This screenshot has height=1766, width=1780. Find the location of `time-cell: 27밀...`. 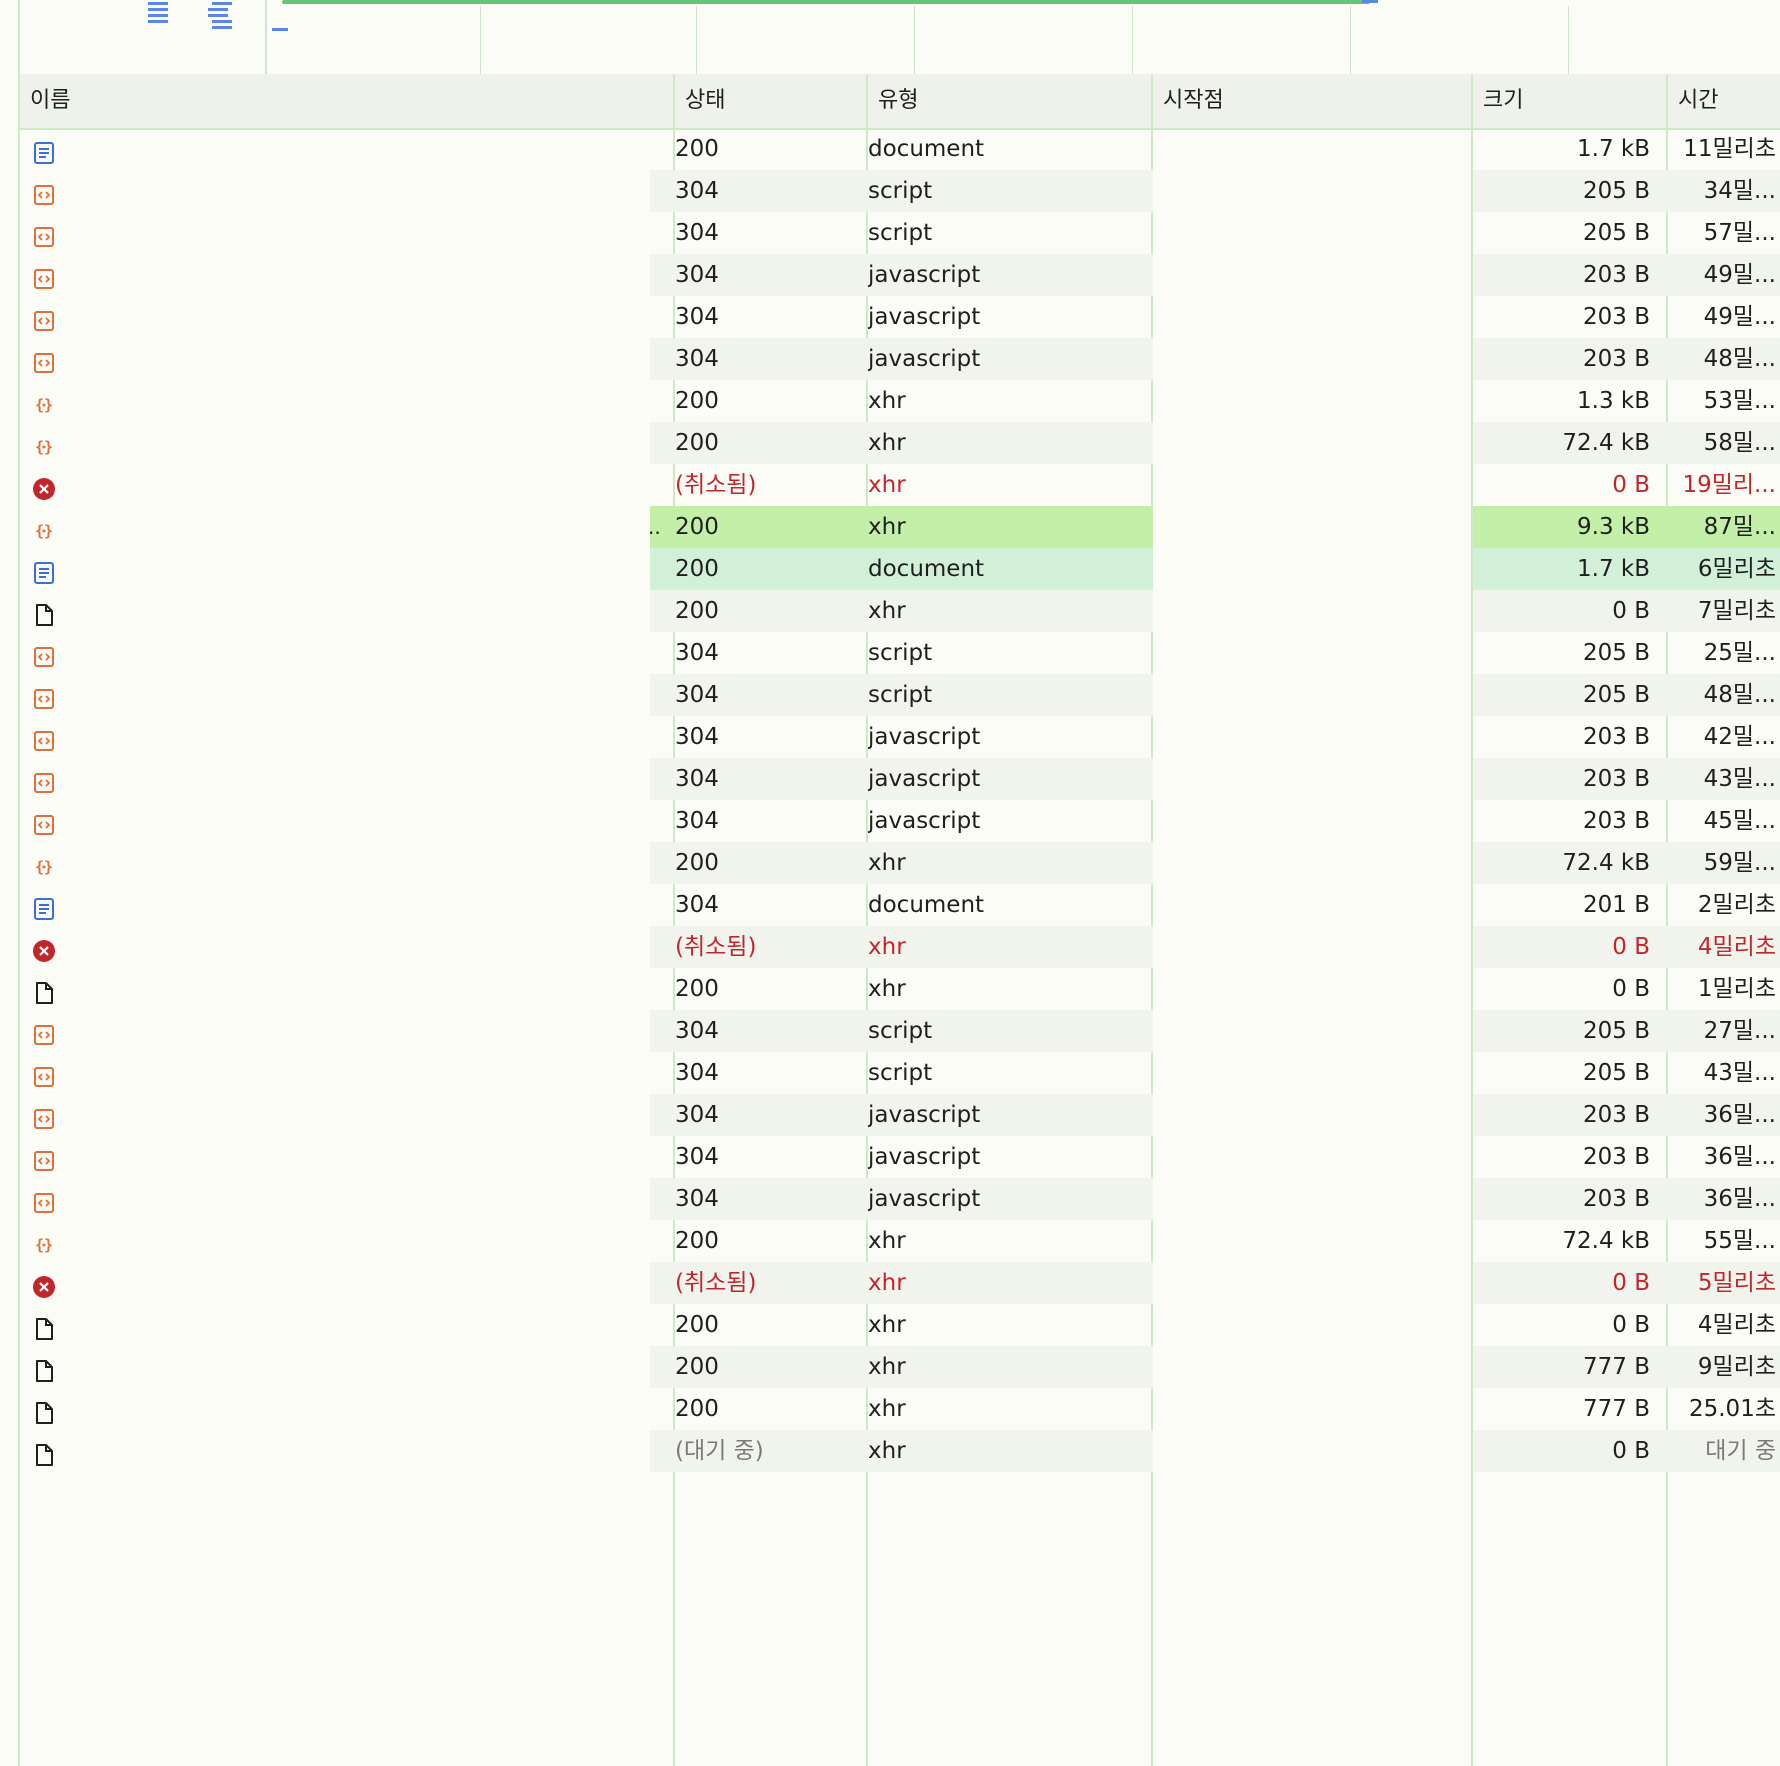

time-cell: 27밀... is located at coordinates (1739, 1031).